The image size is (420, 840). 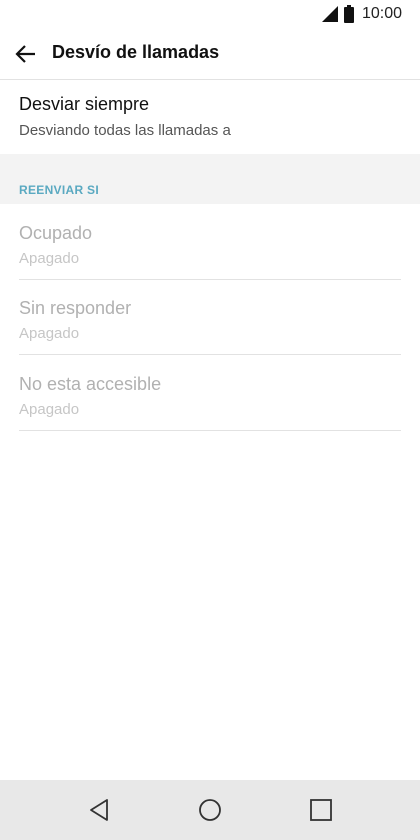 I want to click on signal-icon, so click(x=329, y=14).